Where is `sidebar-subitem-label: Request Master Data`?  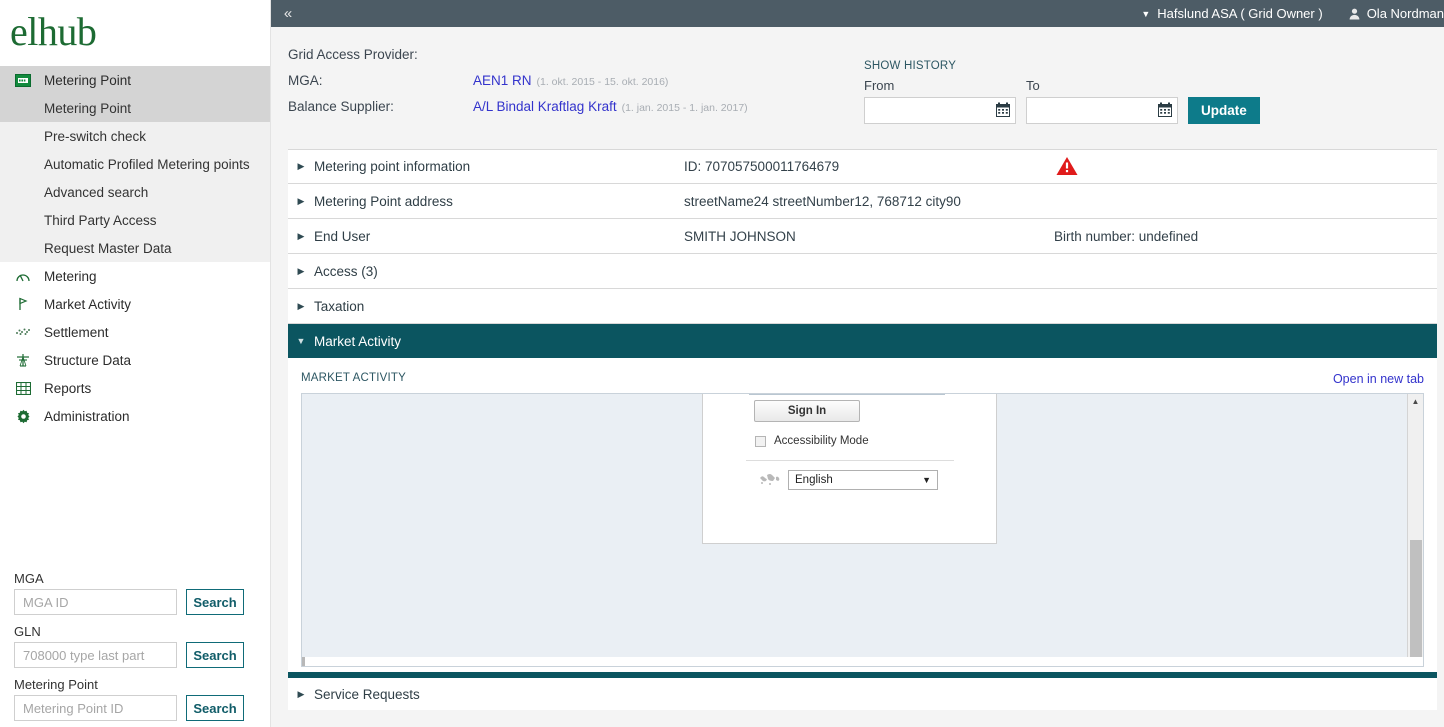 sidebar-subitem-label: Request Master Data is located at coordinates (108, 248).